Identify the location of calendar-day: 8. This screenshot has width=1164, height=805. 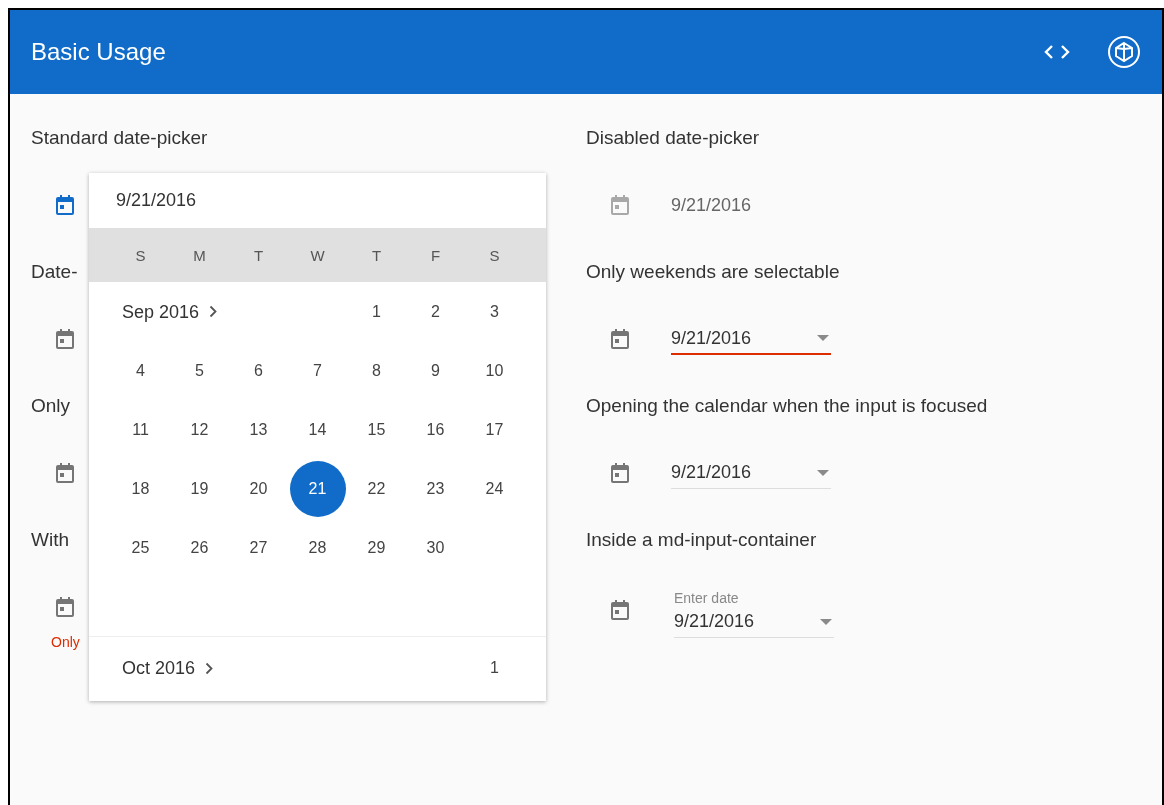
(376, 370).